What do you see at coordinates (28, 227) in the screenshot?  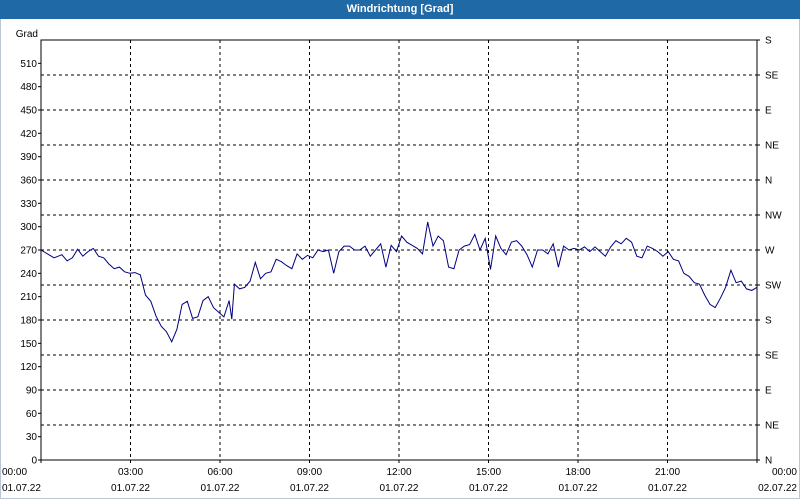 I see `y-tick-label: 300` at bounding box center [28, 227].